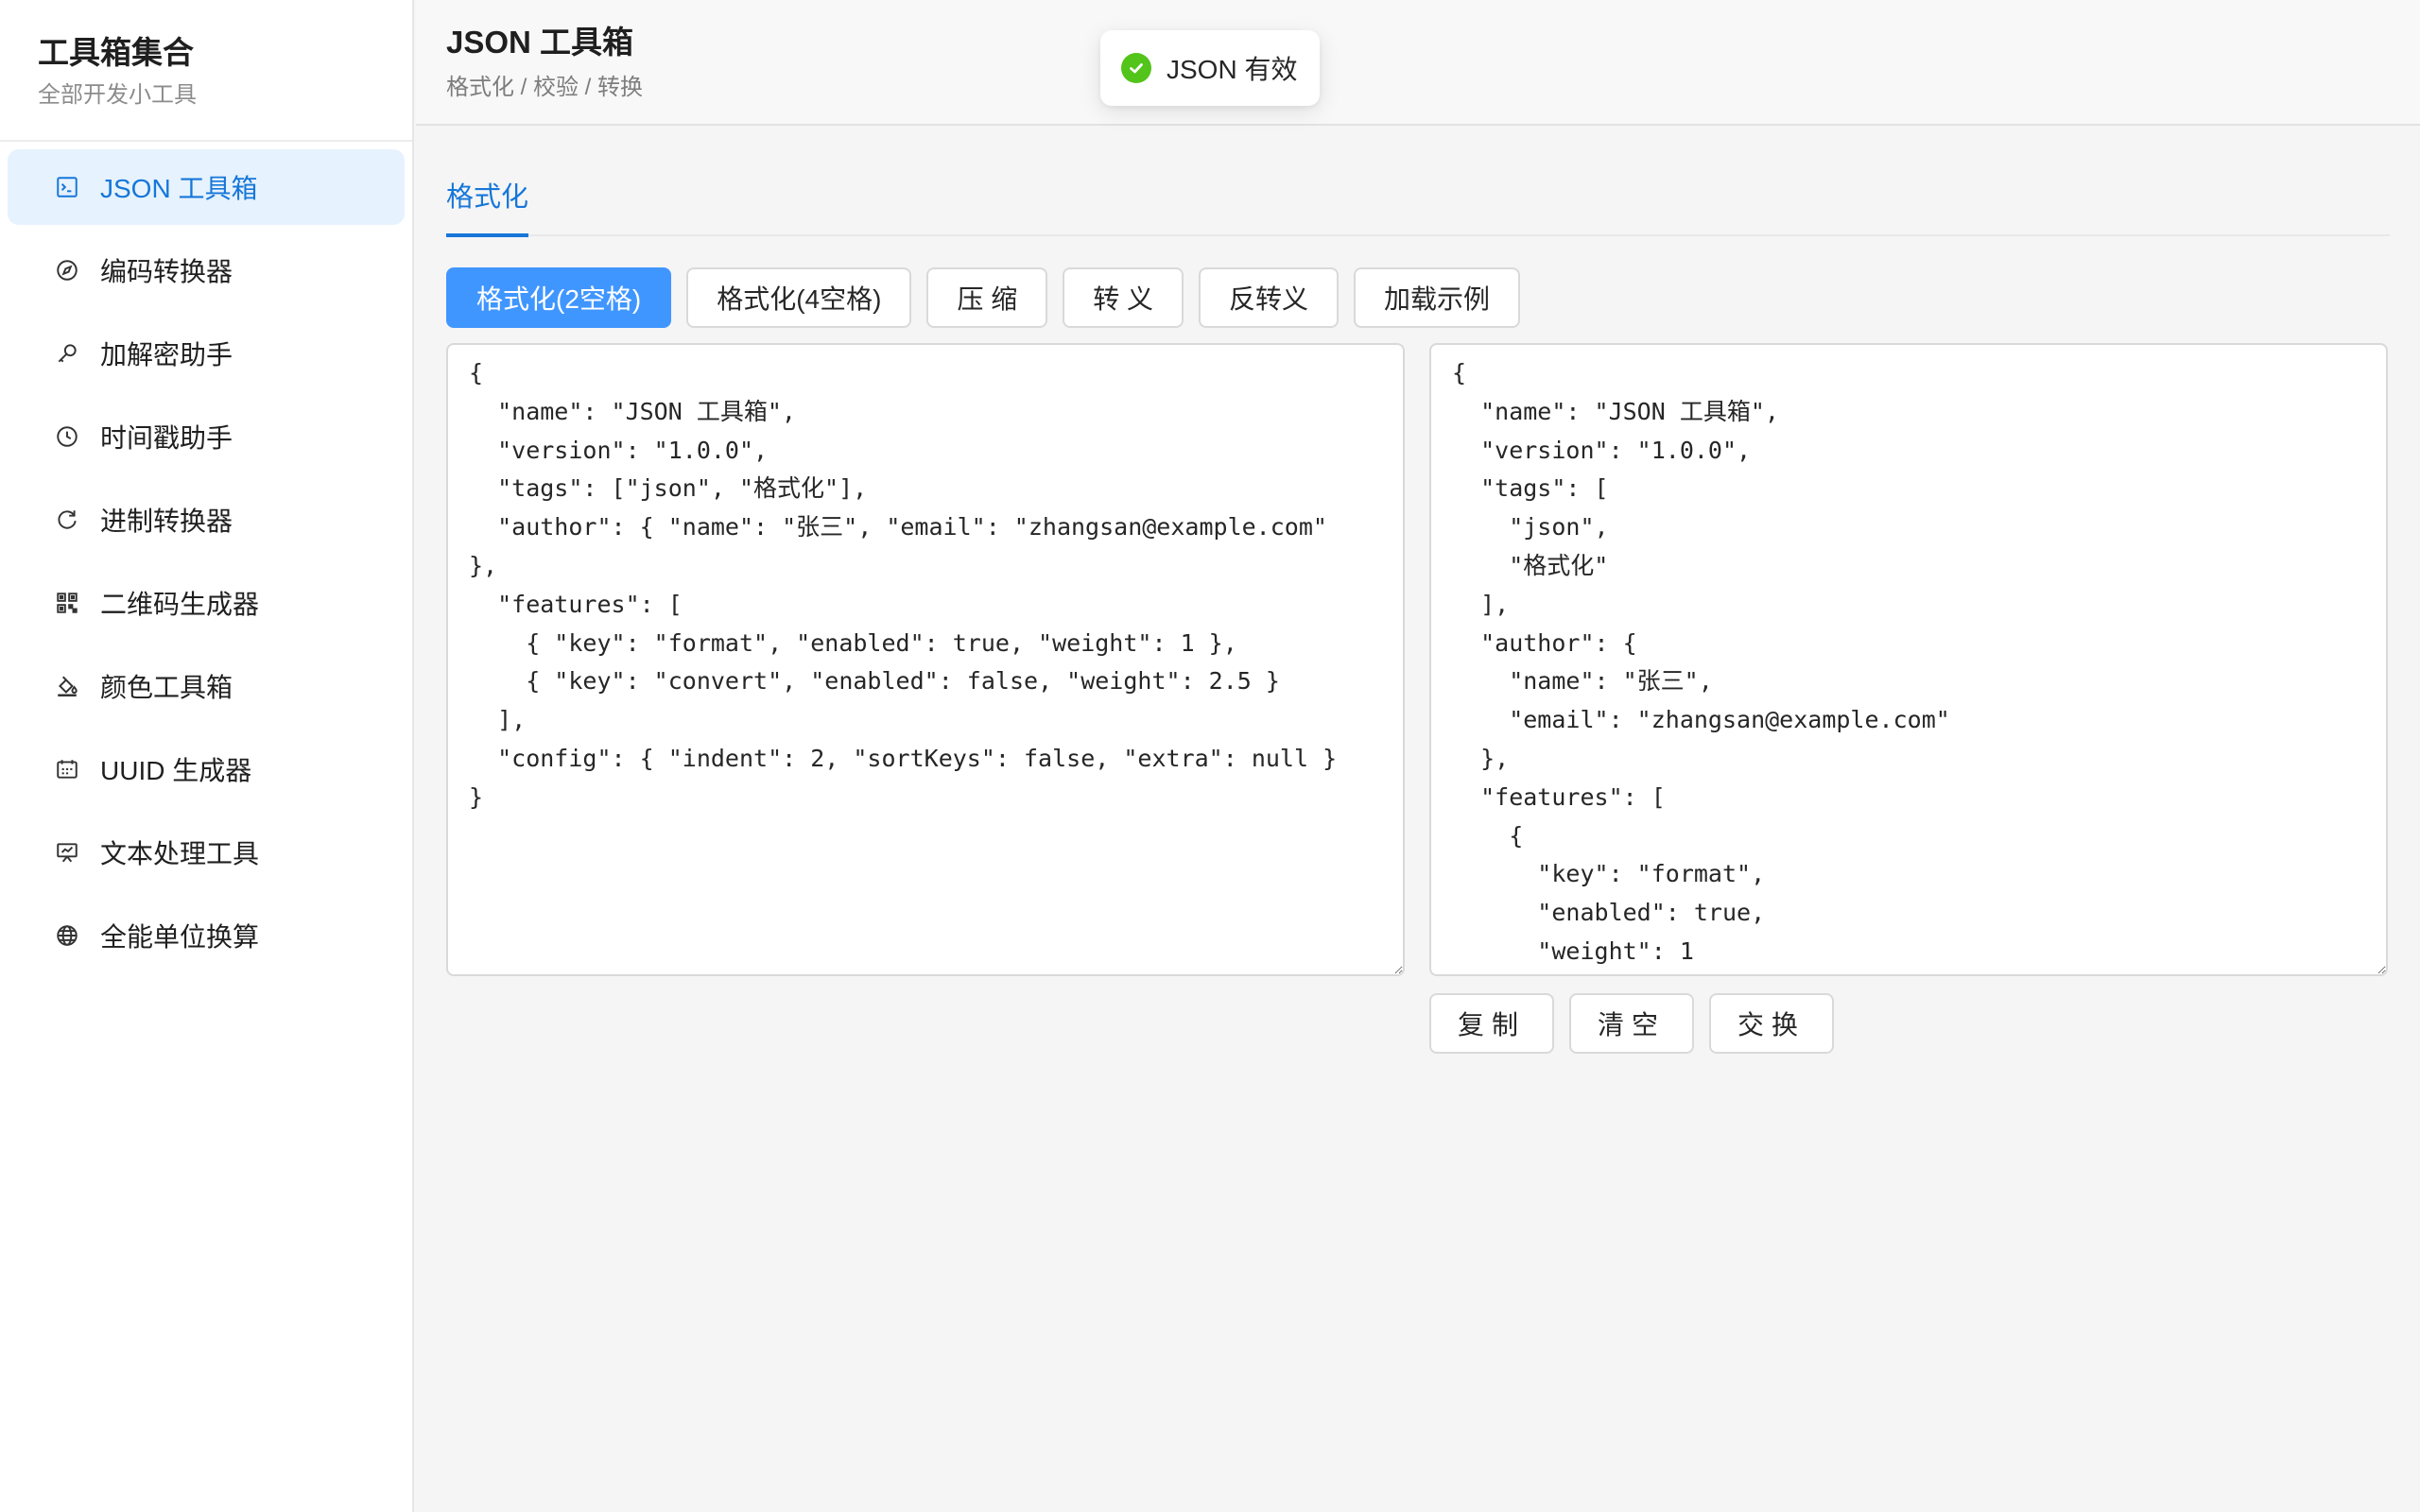 This screenshot has height=1512, width=2420. I want to click on load-sample-button: 加载示例, so click(1438, 297).